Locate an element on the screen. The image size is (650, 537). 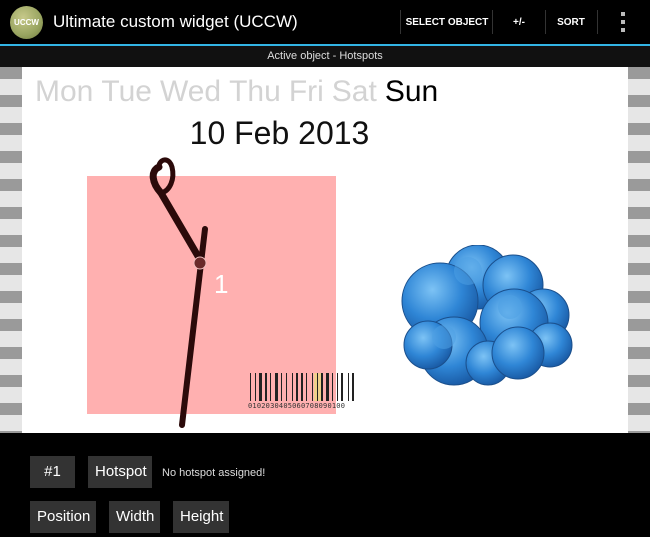
height-button: Height is located at coordinates (201, 517).